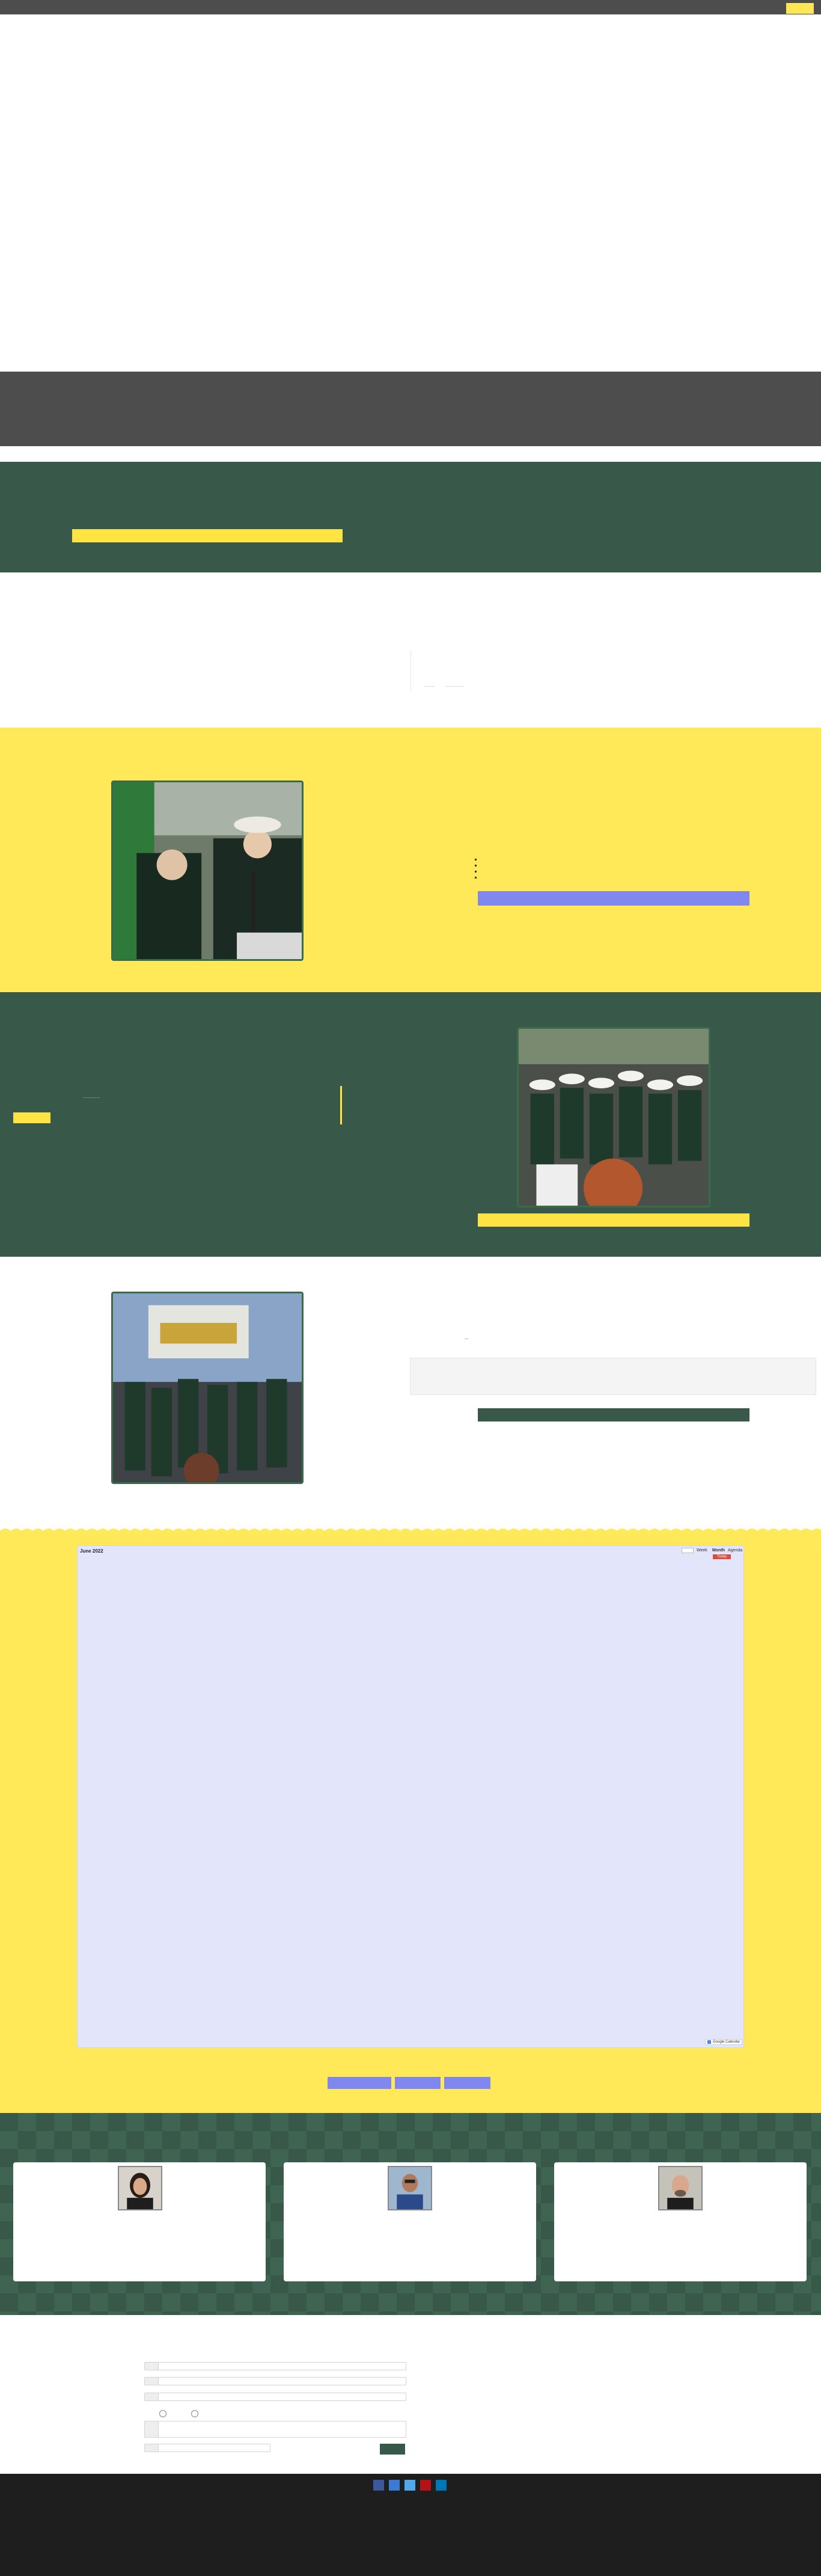 This screenshot has width=821, height=2576. What do you see at coordinates (719, 1550) in the screenshot?
I see `view-month-button: Month` at bounding box center [719, 1550].